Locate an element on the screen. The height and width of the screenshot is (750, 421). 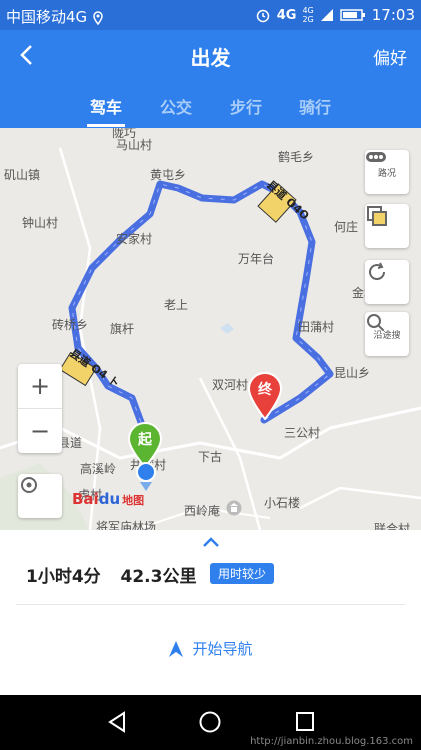
traffic-icon is located at coordinates (376, 157).